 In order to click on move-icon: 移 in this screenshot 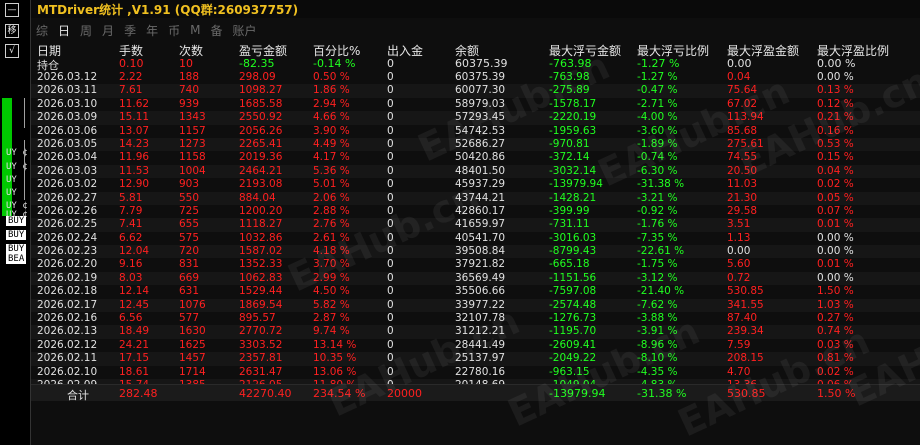, I will do `click(12, 31)`.